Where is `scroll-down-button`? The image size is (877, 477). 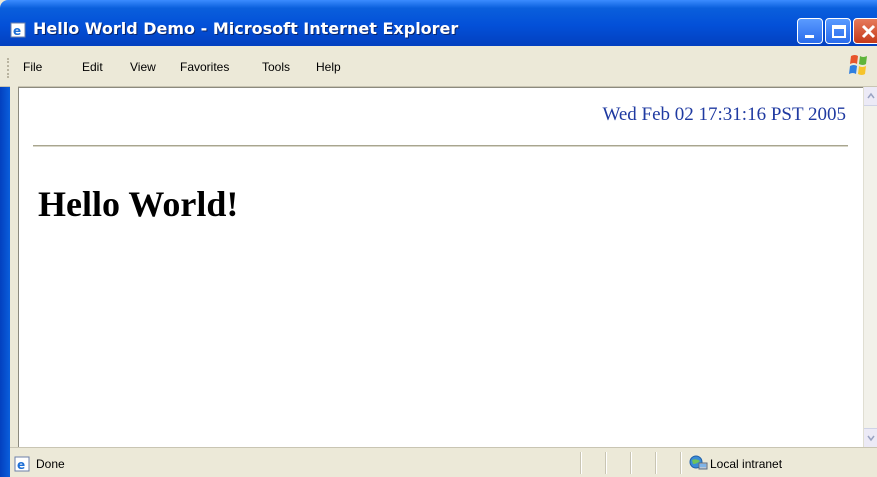 scroll-down-button is located at coordinates (870, 437).